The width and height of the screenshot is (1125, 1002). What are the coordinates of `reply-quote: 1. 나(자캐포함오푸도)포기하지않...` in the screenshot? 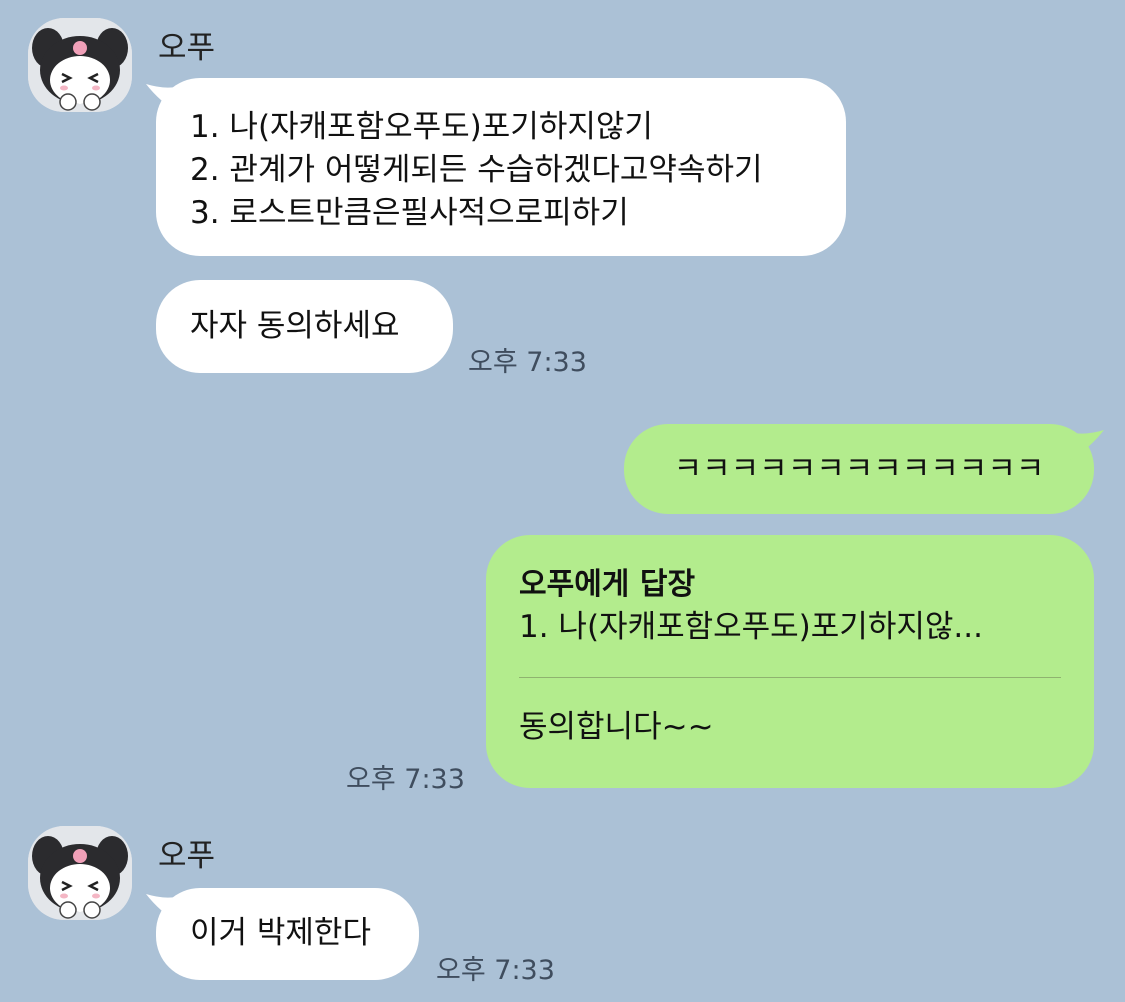 It's located at (790, 627).